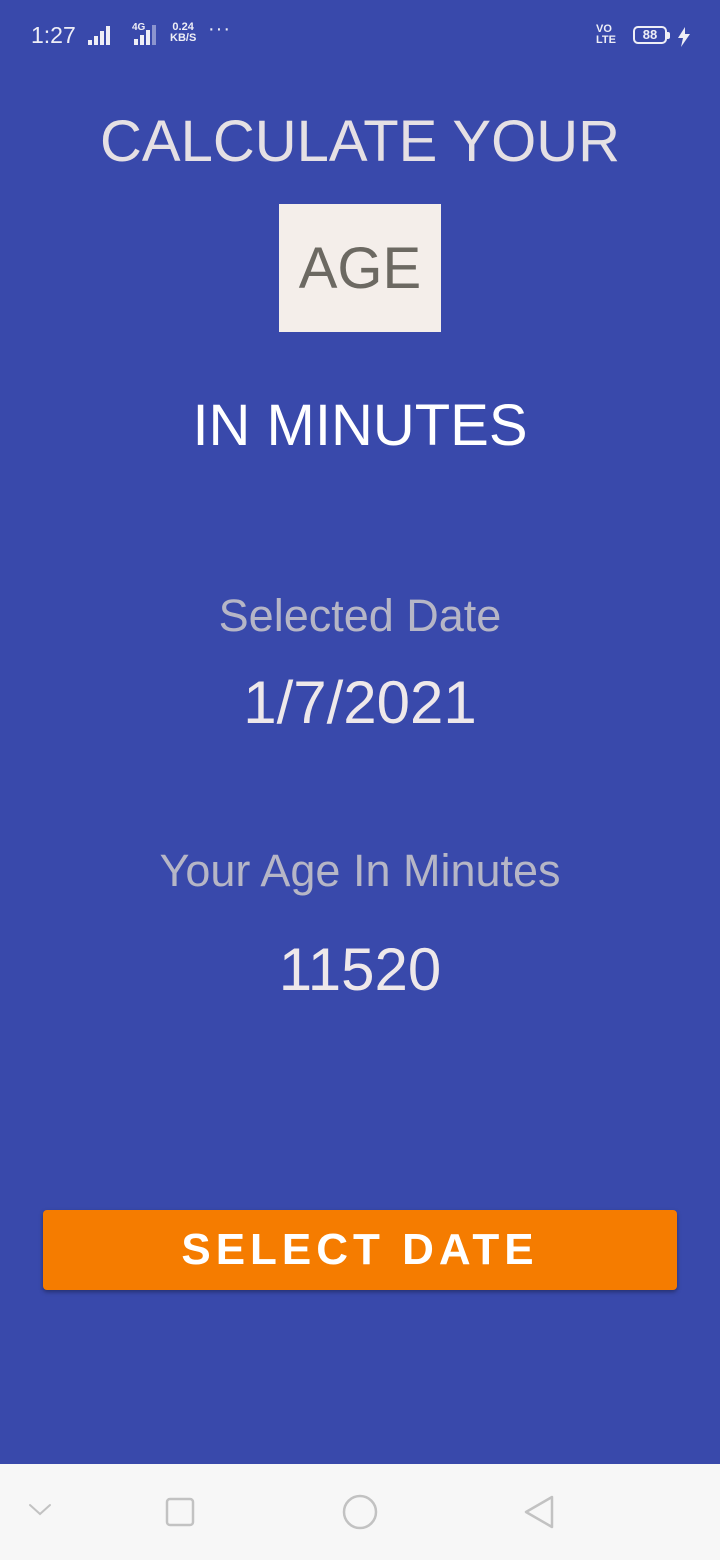 The image size is (720, 1560). What do you see at coordinates (539, 1512) in the screenshot?
I see `triangle-back-icon` at bounding box center [539, 1512].